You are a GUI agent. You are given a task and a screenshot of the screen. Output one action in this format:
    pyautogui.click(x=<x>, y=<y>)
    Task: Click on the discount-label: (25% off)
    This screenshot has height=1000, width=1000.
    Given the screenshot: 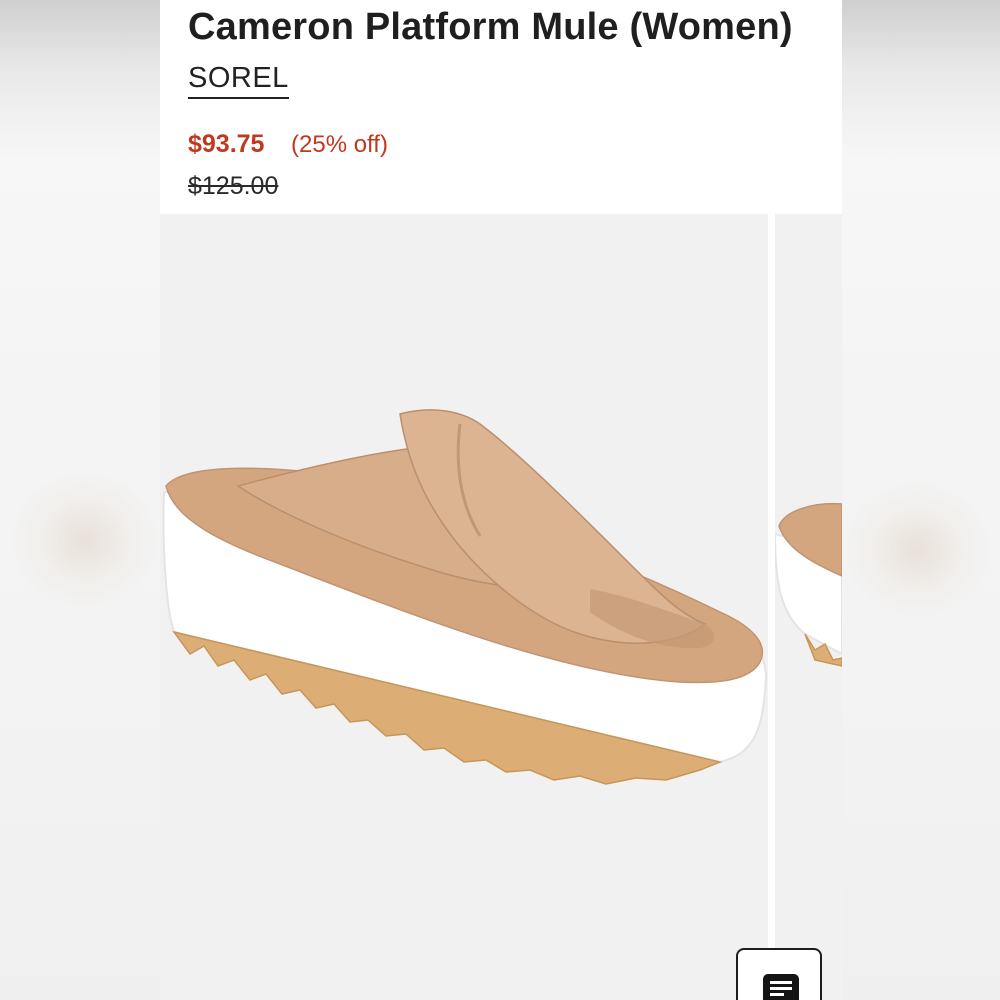 What is the action you would take?
    pyautogui.click(x=339, y=144)
    